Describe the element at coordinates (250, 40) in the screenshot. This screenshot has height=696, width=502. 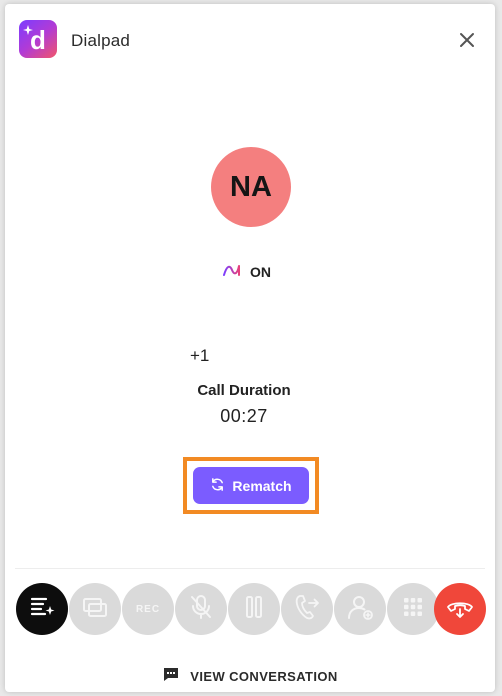
I see `header: d Dialpad` at that location.